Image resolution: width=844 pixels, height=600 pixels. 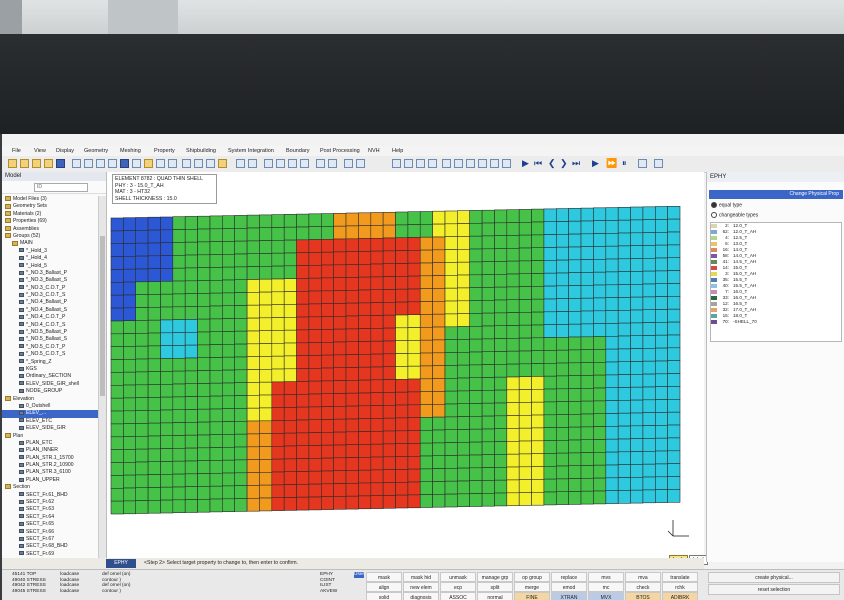 I want to click on changeable-types-radio: changeable types, so click(x=734, y=215).